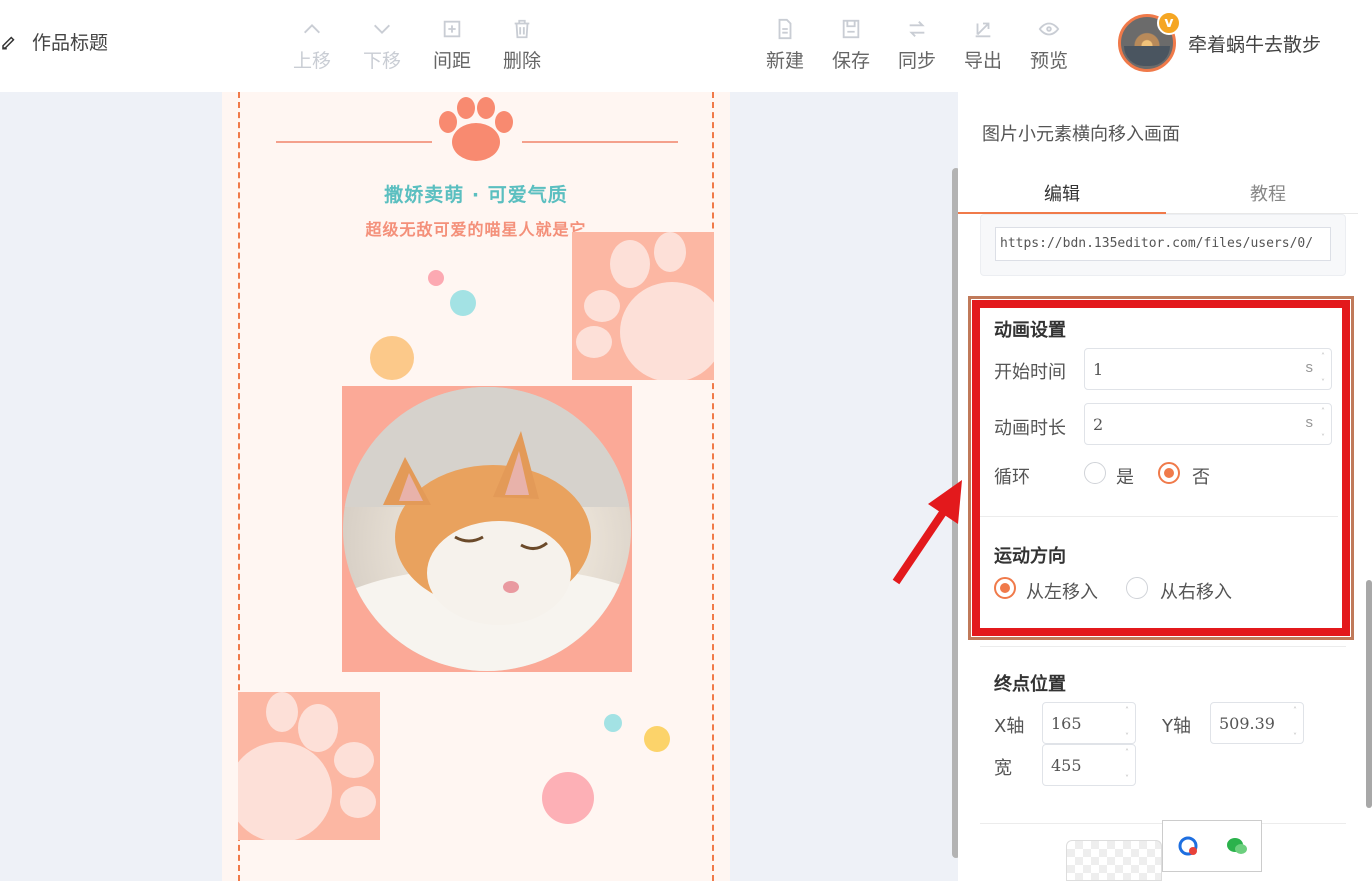 The height and width of the screenshot is (881, 1372). What do you see at coordinates (1309, 367) in the screenshot?
I see `start-time-unit: s` at bounding box center [1309, 367].